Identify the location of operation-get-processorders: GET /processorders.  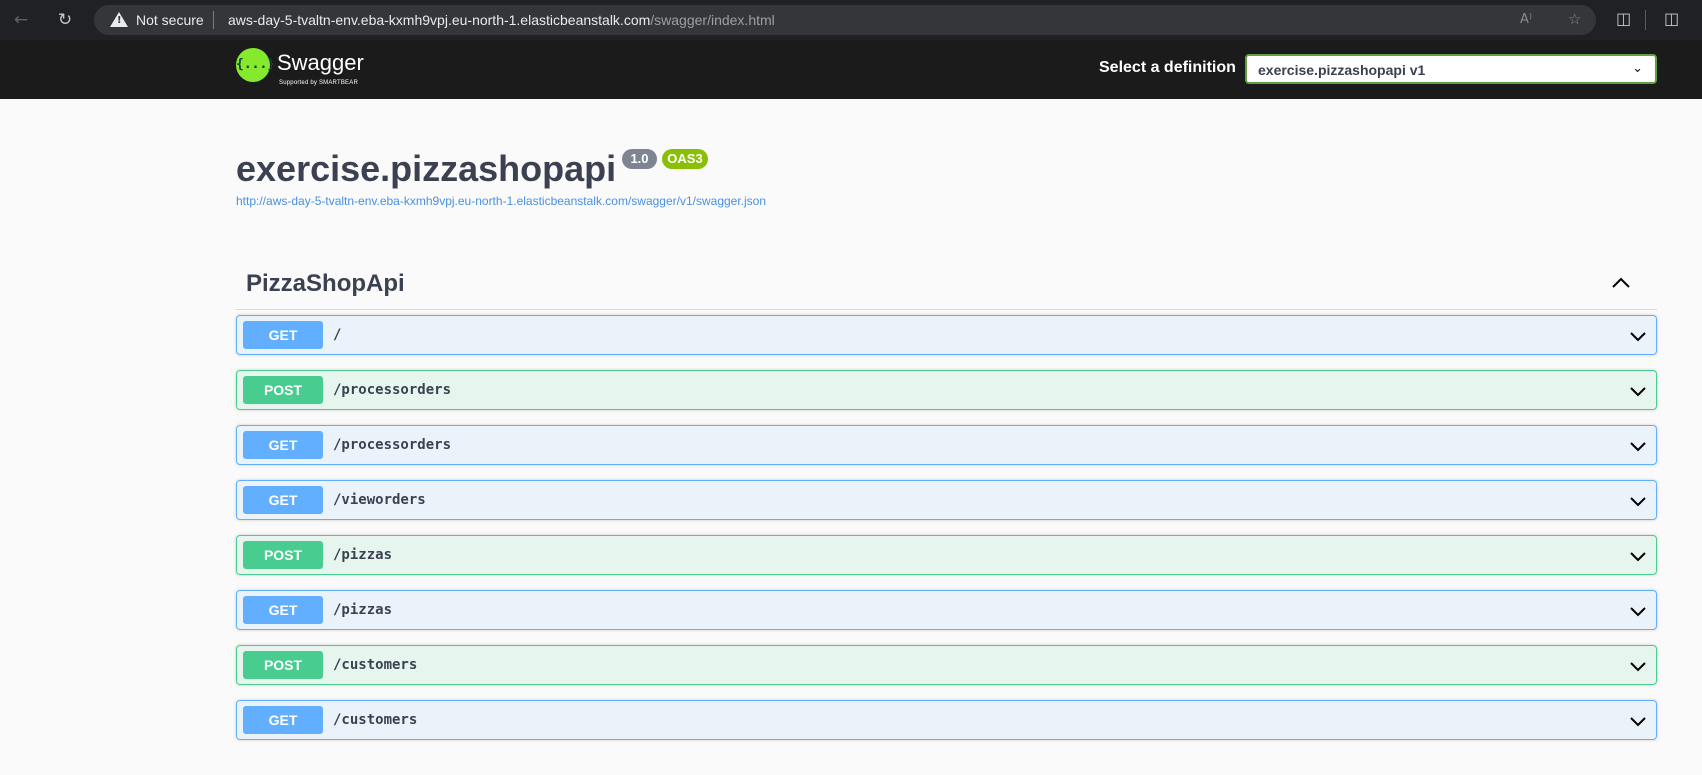
(946, 445).